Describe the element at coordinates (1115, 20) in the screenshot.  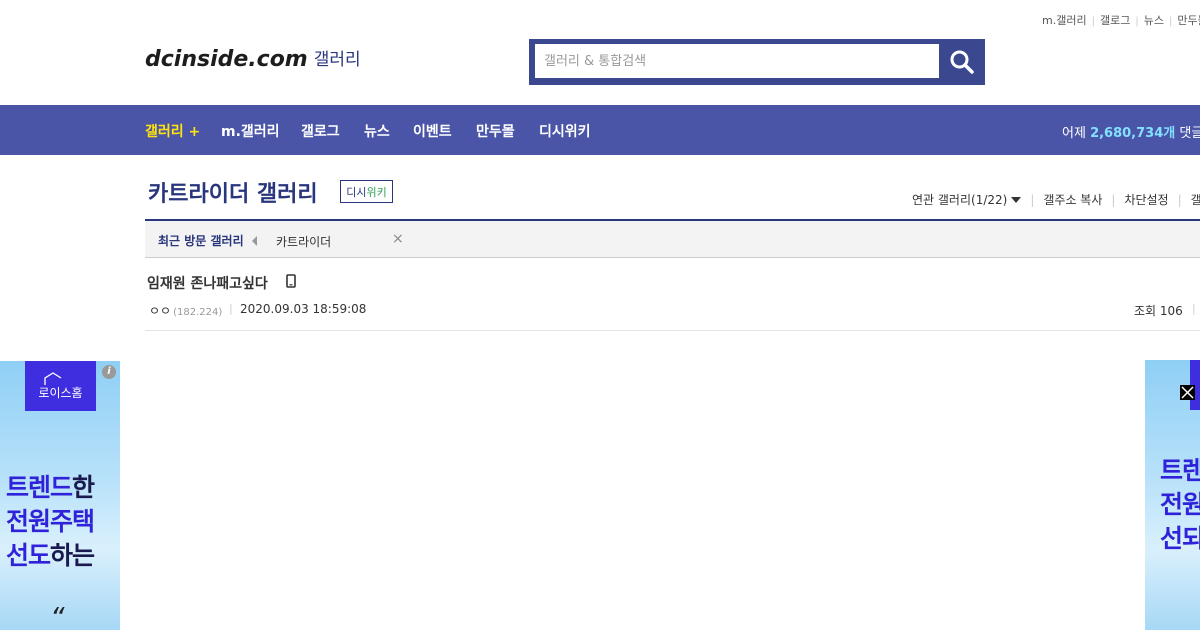
I see `top-link-gallog: 갤로그` at that location.